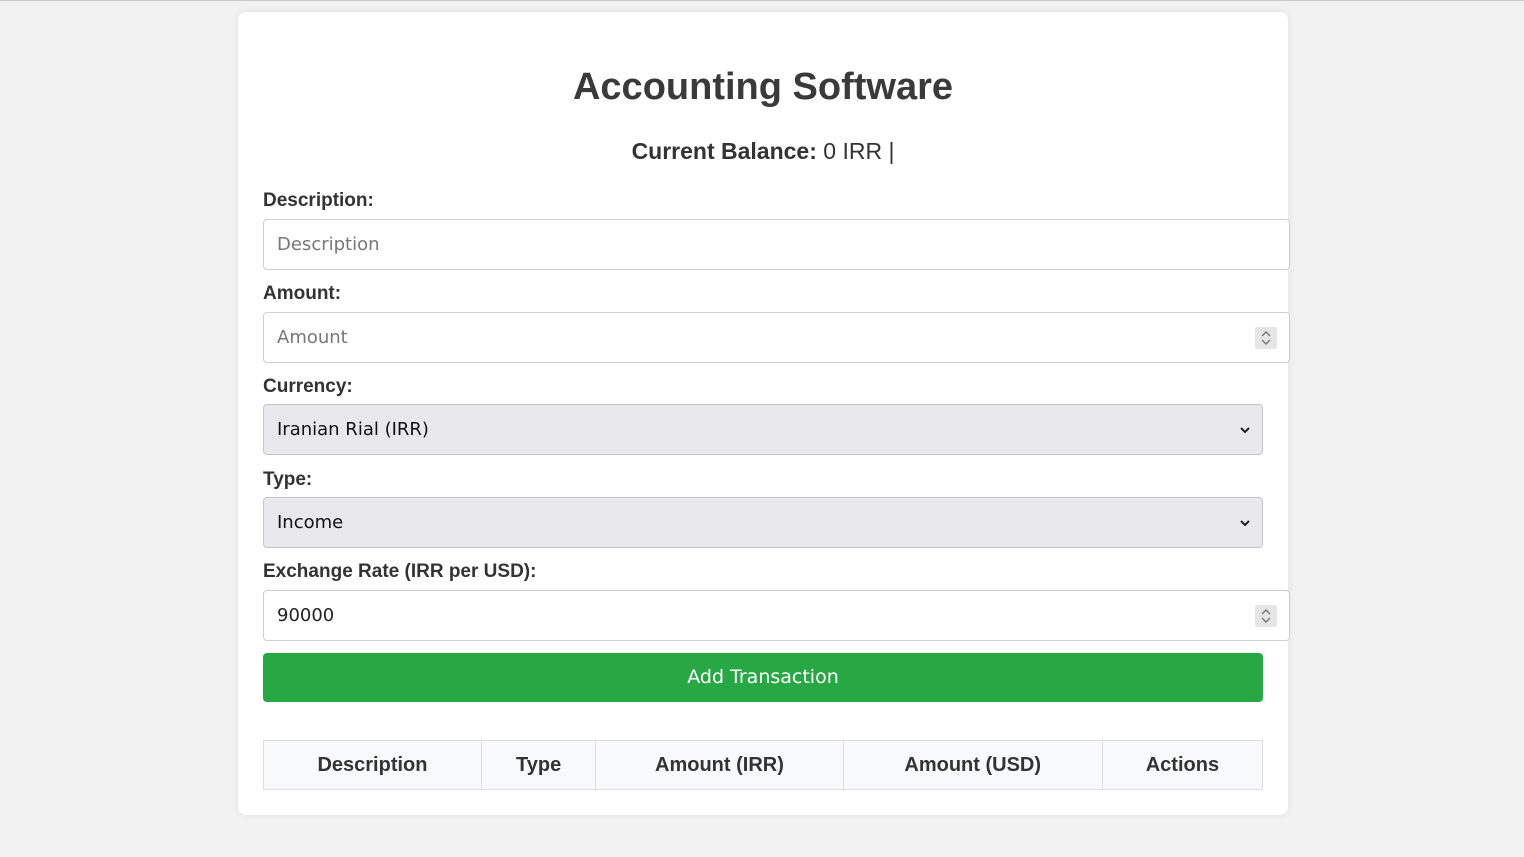  Describe the element at coordinates (306, 615) in the screenshot. I see `exchange-rate-value: 90000` at that location.